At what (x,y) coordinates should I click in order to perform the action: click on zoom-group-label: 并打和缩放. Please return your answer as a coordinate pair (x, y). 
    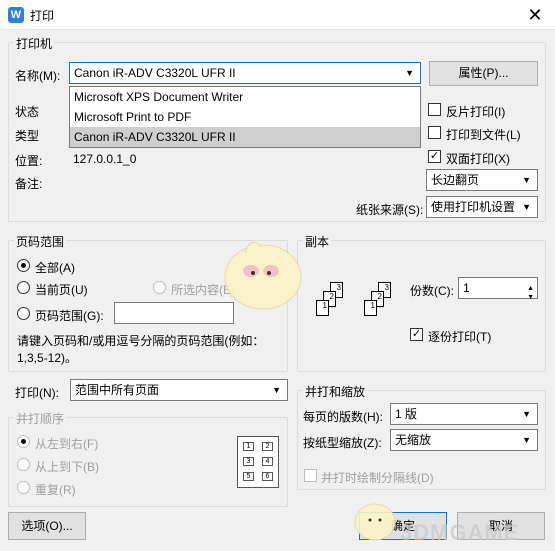
    Looking at the image, I should click on (335, 391).